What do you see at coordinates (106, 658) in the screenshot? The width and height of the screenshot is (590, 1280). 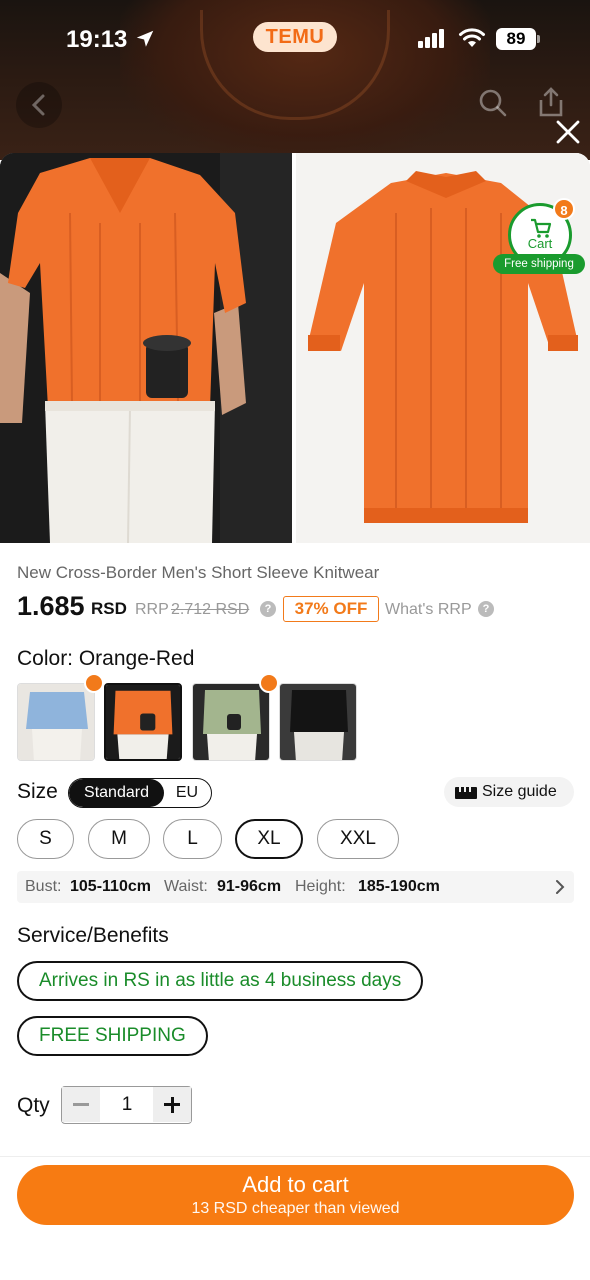 I see `color-label: Color: Orange-Red` at bounding box center [106, 658].